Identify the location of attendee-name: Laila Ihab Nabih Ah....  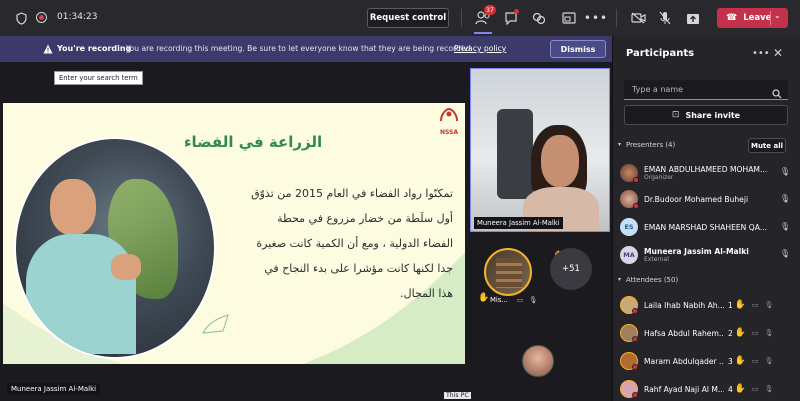
(684, 305).